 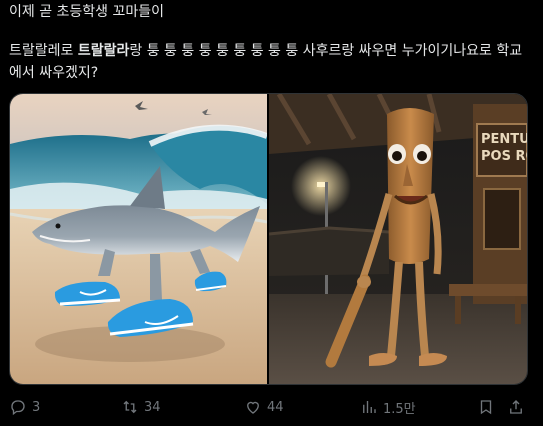 I want to click on reply-count: 3, so click(x=36, y=407).